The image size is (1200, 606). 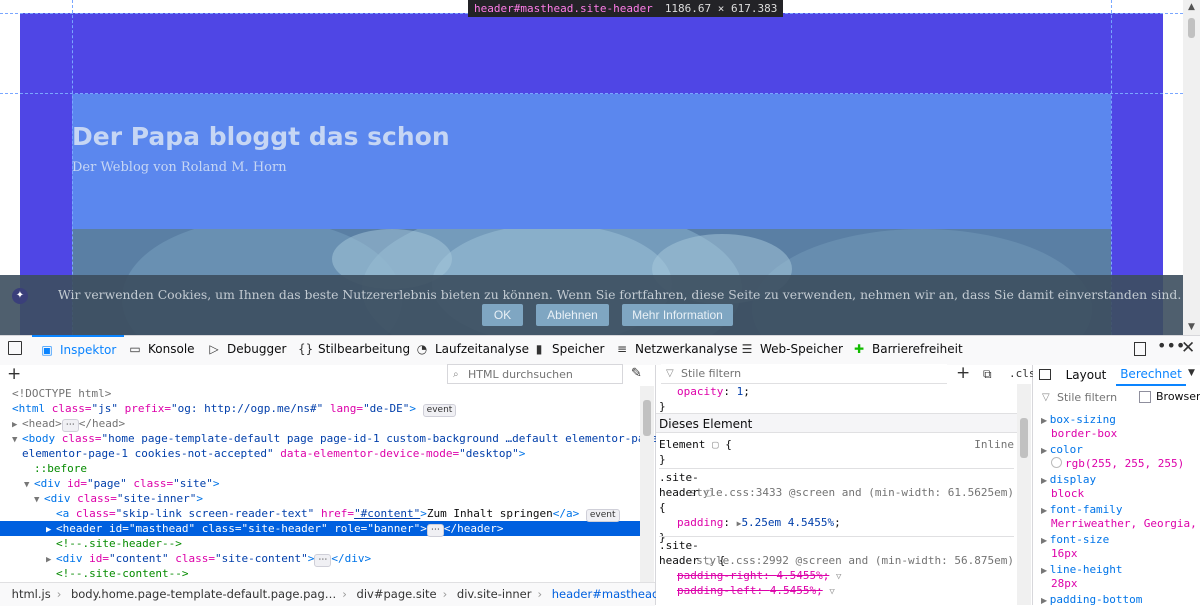 What do you see at coordinates (647, 484) in the screenshot?
I see `markup-scrollbar` at bounding box center [647, 484].